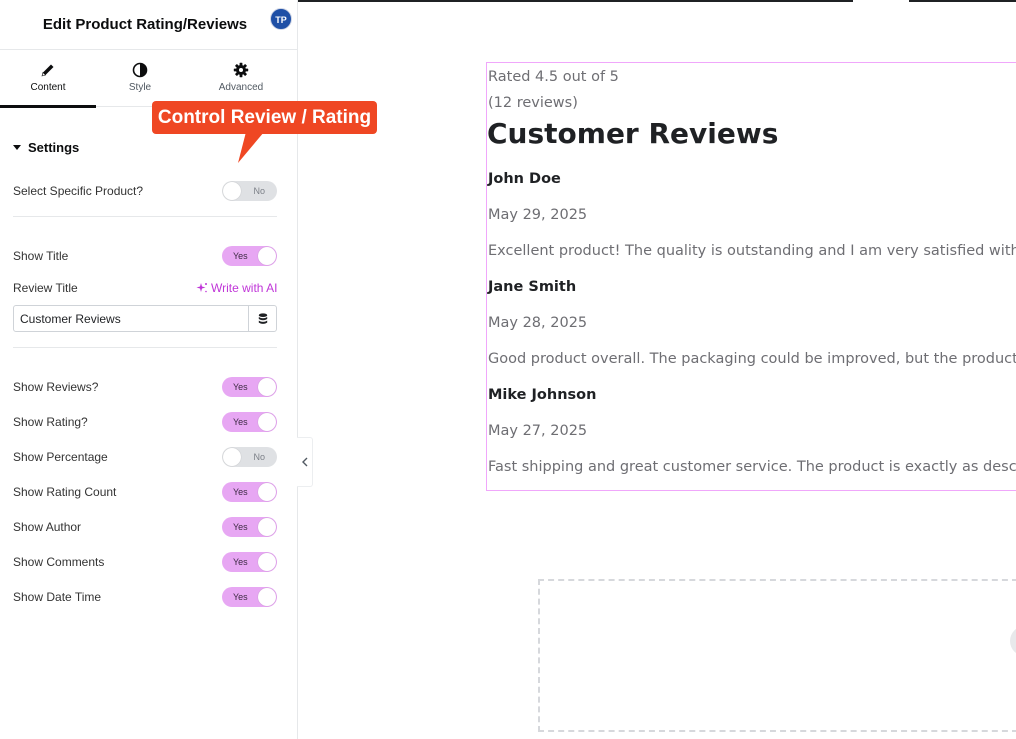  Describe the element at coordinates (538, 431) in the screenshot. I see `review-date: May 27, 2025` at that location.